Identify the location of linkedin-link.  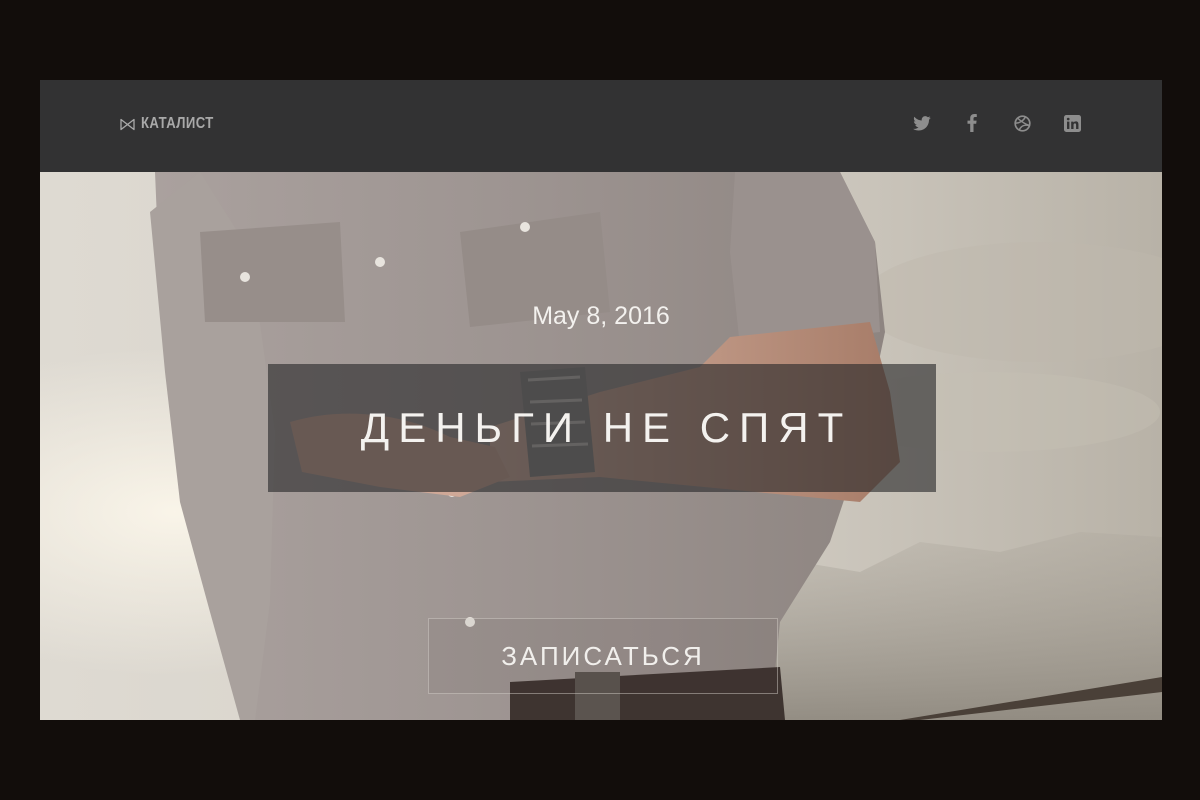
(1072, 123).